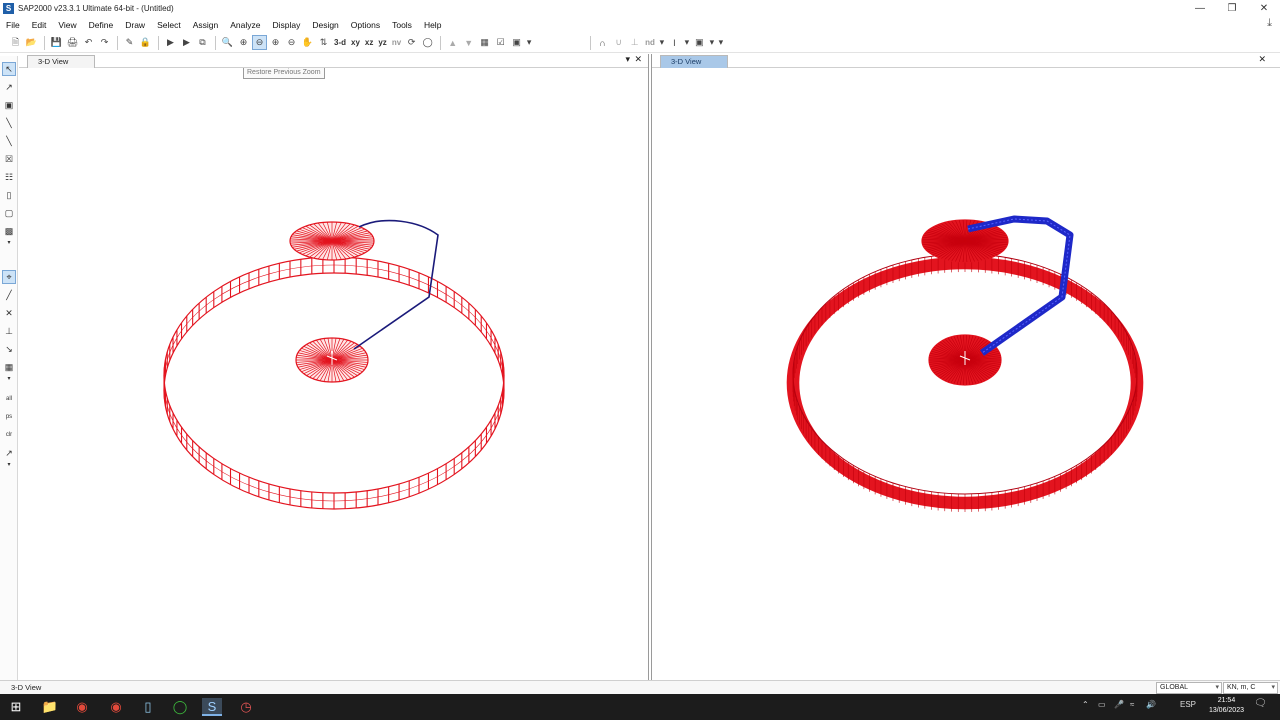 This screenshot has width=1280, height=720. What do you see at coordinates (9, 105) in the screenshot?
I see `draw-joint-icon: ▣` at bounding box center [9, 105].